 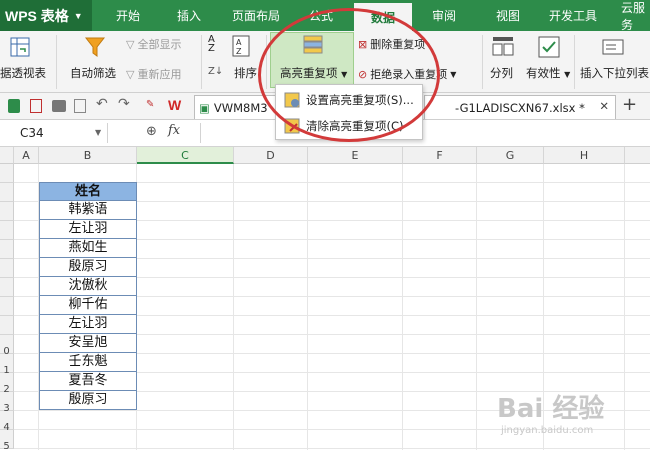 What do you see at coordinates (239, 51) in the screenshot?
I see `svg-text: Z` at bounding box center [239, 51].